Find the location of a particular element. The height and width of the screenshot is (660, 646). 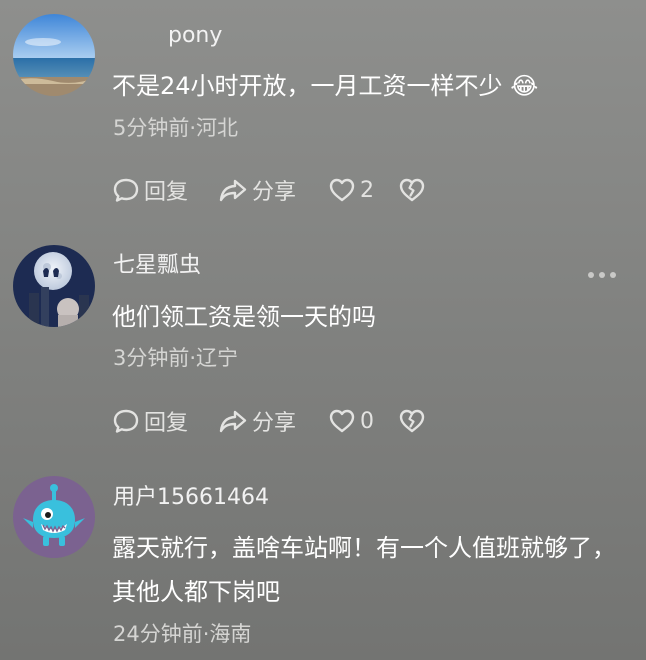

comment-text: 露天就行，盖啥车站啊！有一个人值班就够了，其他人都下岗吧 is located at coordinates (367, 570).